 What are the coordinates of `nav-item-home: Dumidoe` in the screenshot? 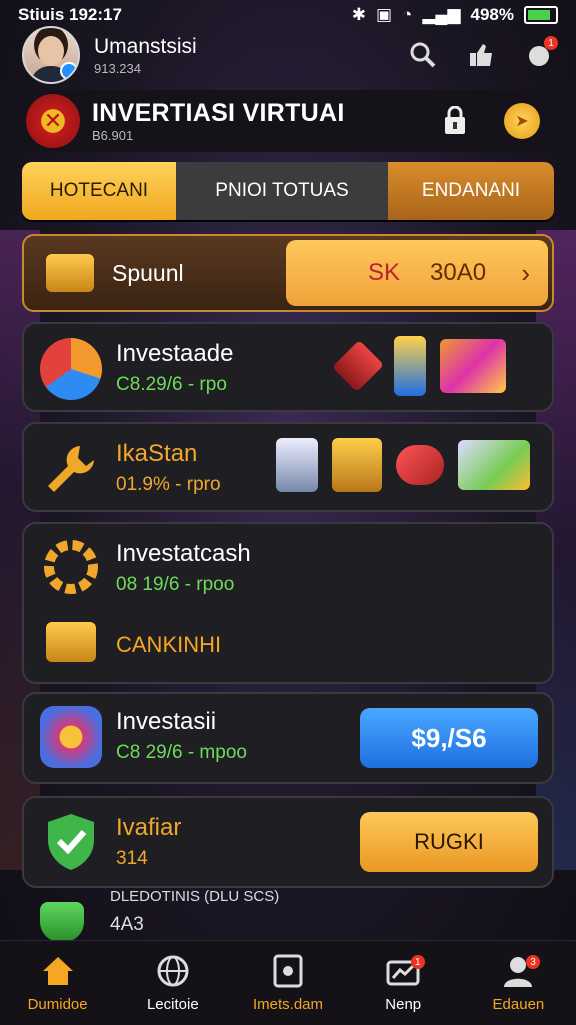 It's located at (57, 983).